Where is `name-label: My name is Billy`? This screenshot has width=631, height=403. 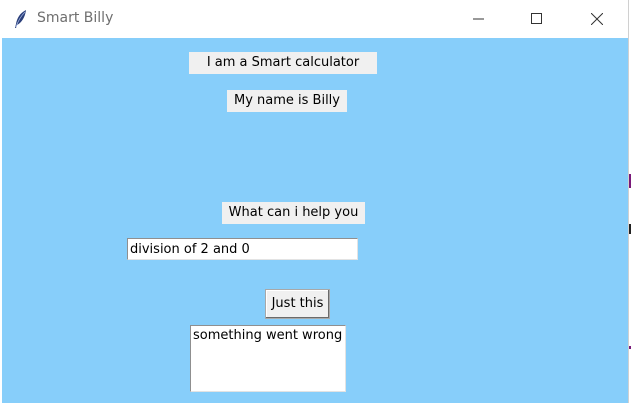
name-label: My name is Billy is located at coordinates (287, 101).